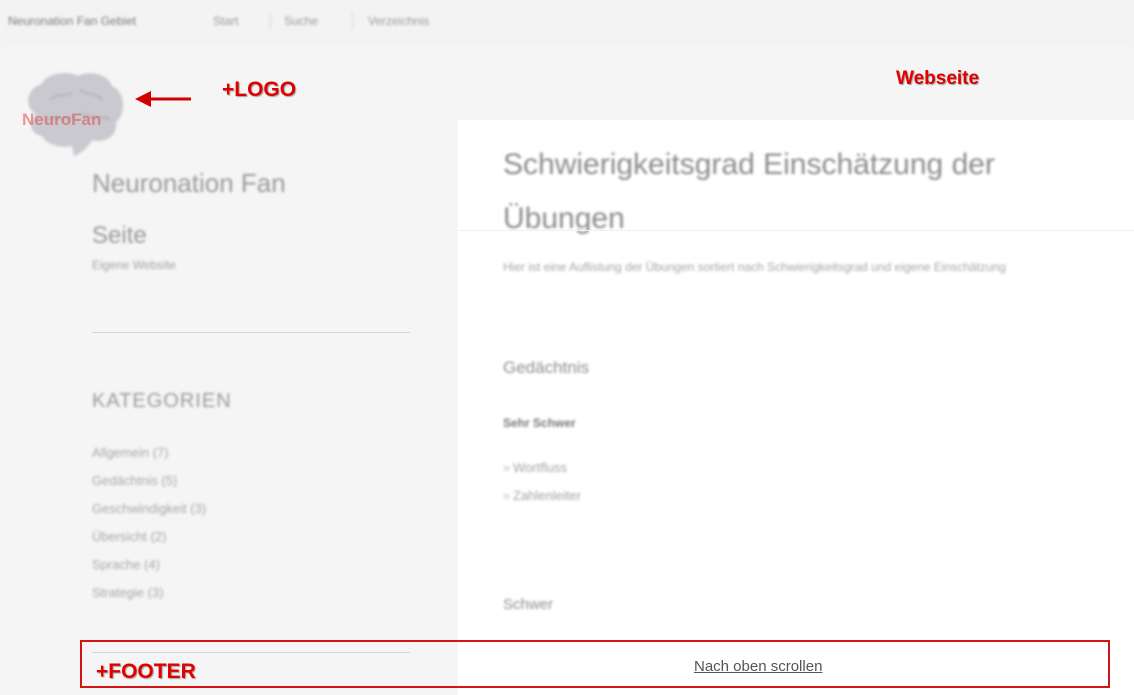 This screenshot has height=695, width=1134. What do you see at coordinates (134, 265) in the screenshot?
I see `sidebar-tagline: Eigene Website` at bounding box center [134, 265].